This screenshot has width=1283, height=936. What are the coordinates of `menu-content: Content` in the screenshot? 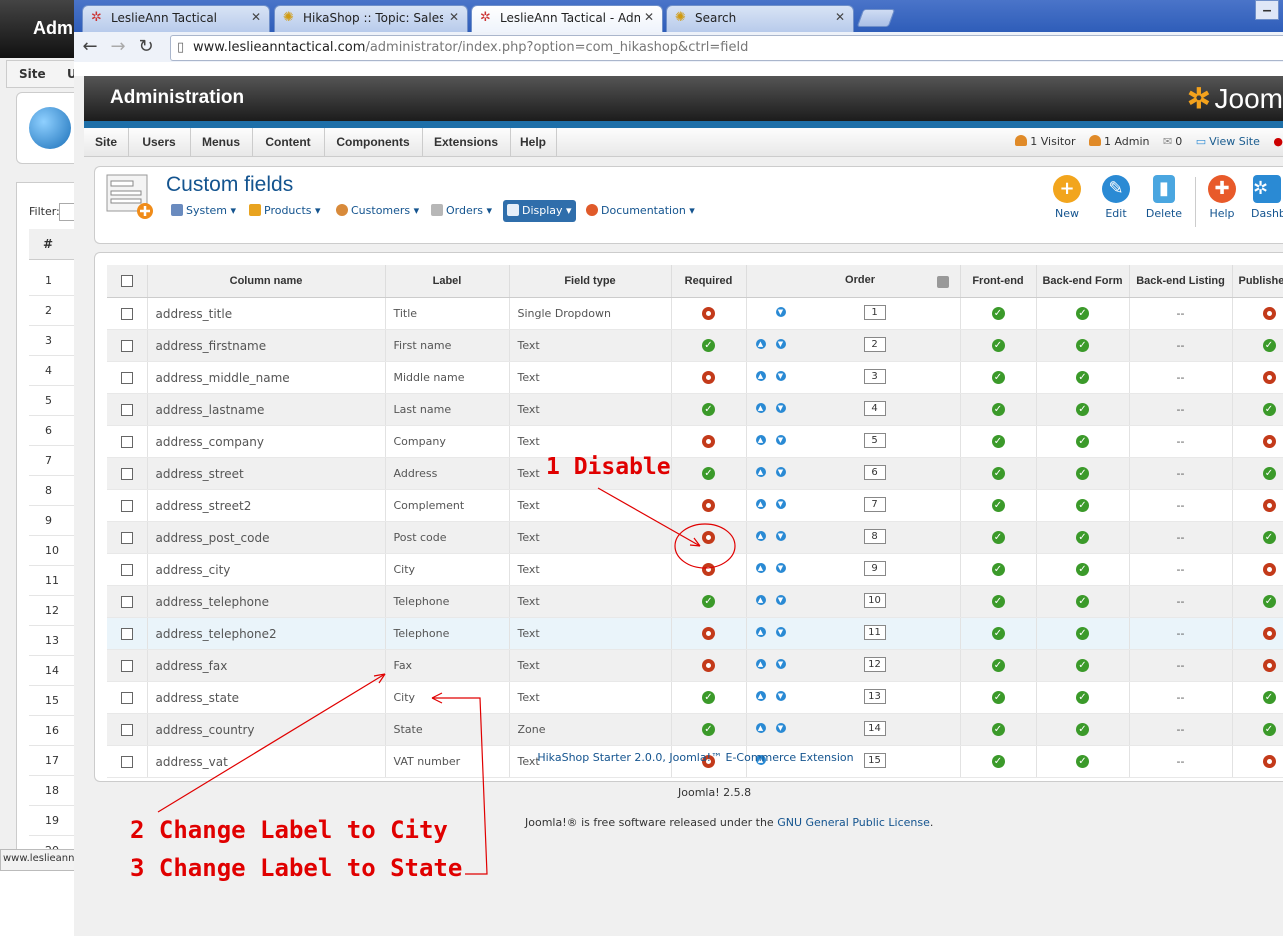 It's located at (288, 142).